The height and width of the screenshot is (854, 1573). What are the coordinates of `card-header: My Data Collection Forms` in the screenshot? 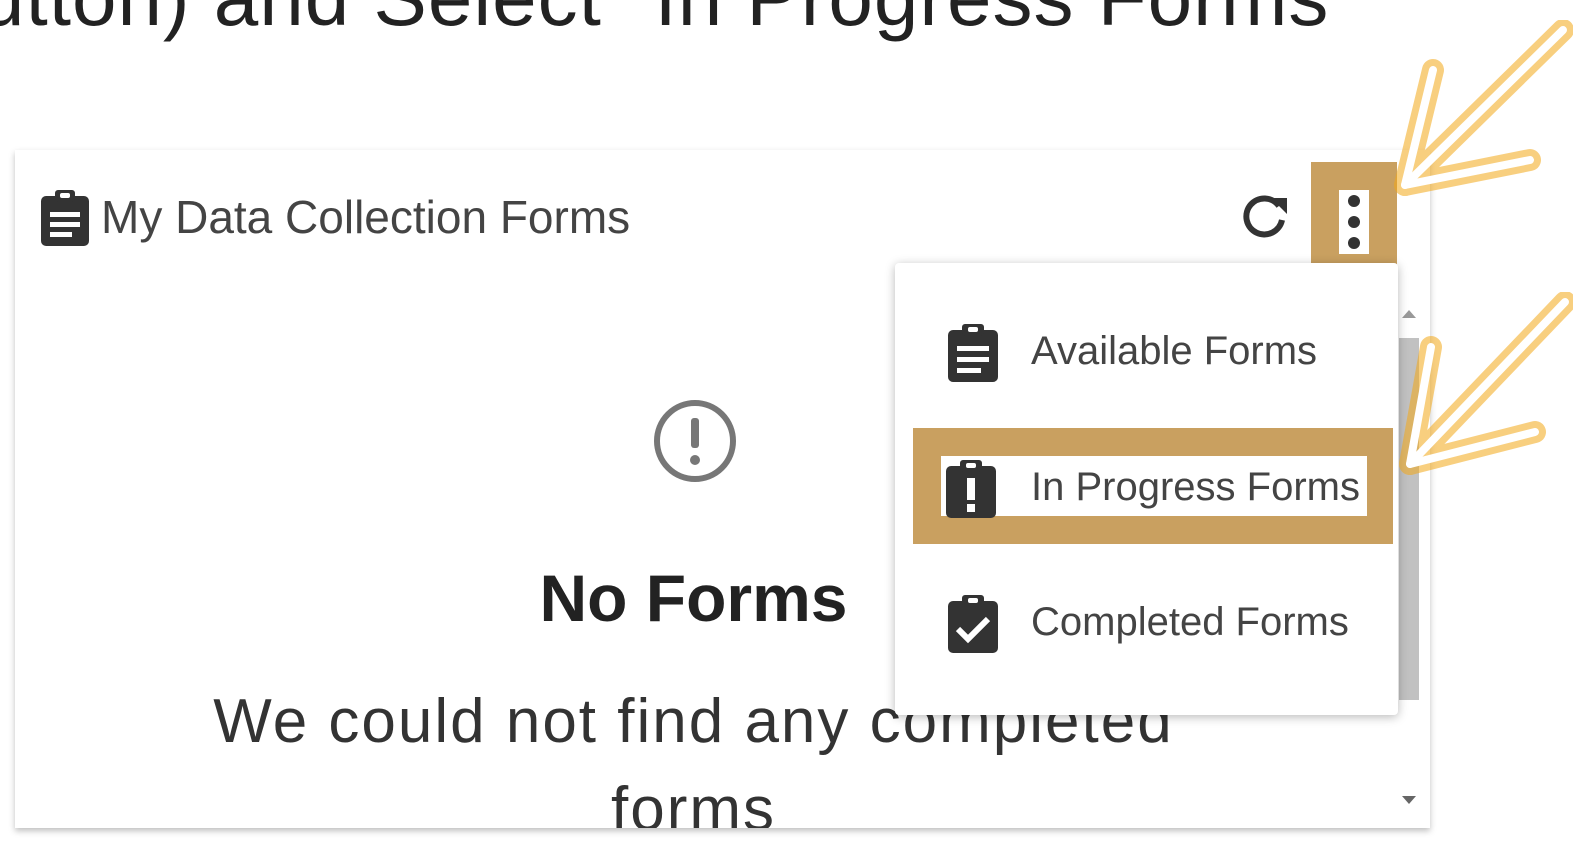 It's located at (722, 215).